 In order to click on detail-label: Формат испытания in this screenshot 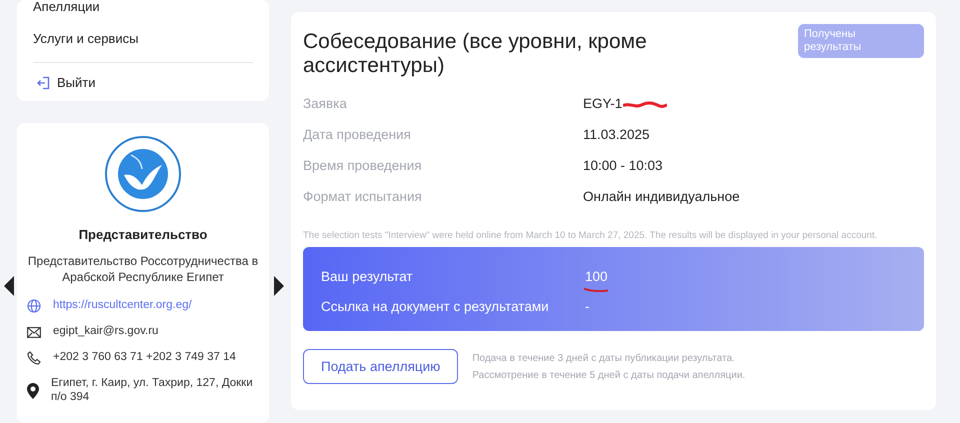, I will do `click(363, 196)`.